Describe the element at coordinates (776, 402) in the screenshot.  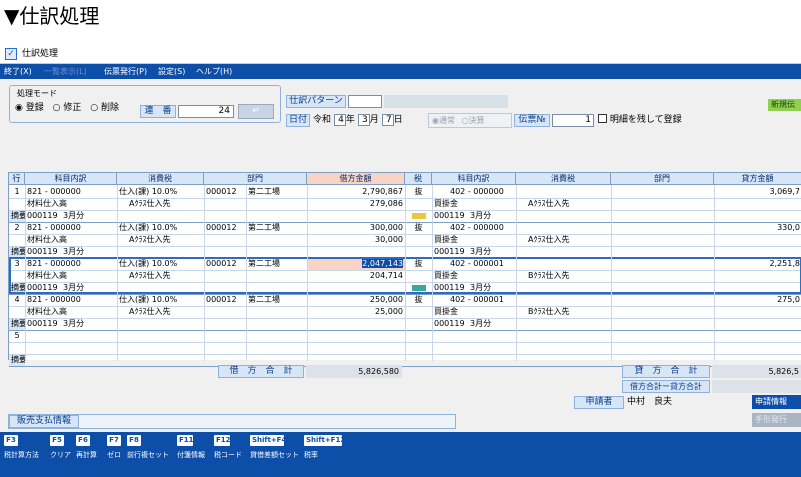
I see `application-info-button: 申請情報` at that location.